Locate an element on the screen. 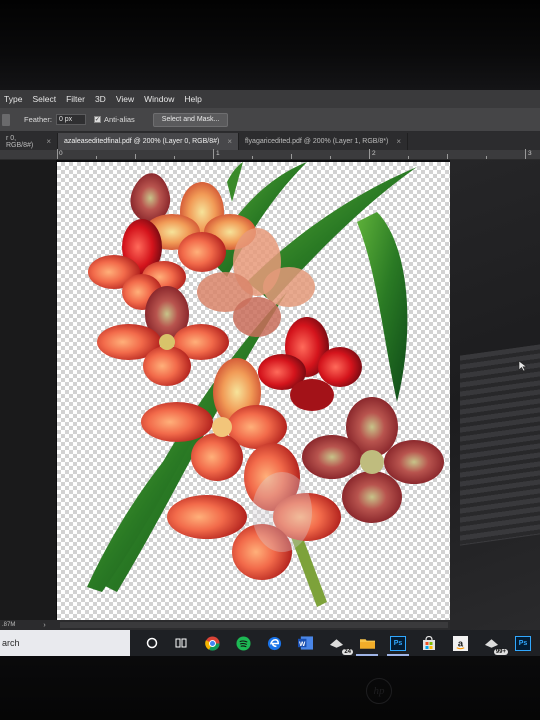 The image size is (540, 720). downloads-icon: 24 is located at coordinates (340, 644).